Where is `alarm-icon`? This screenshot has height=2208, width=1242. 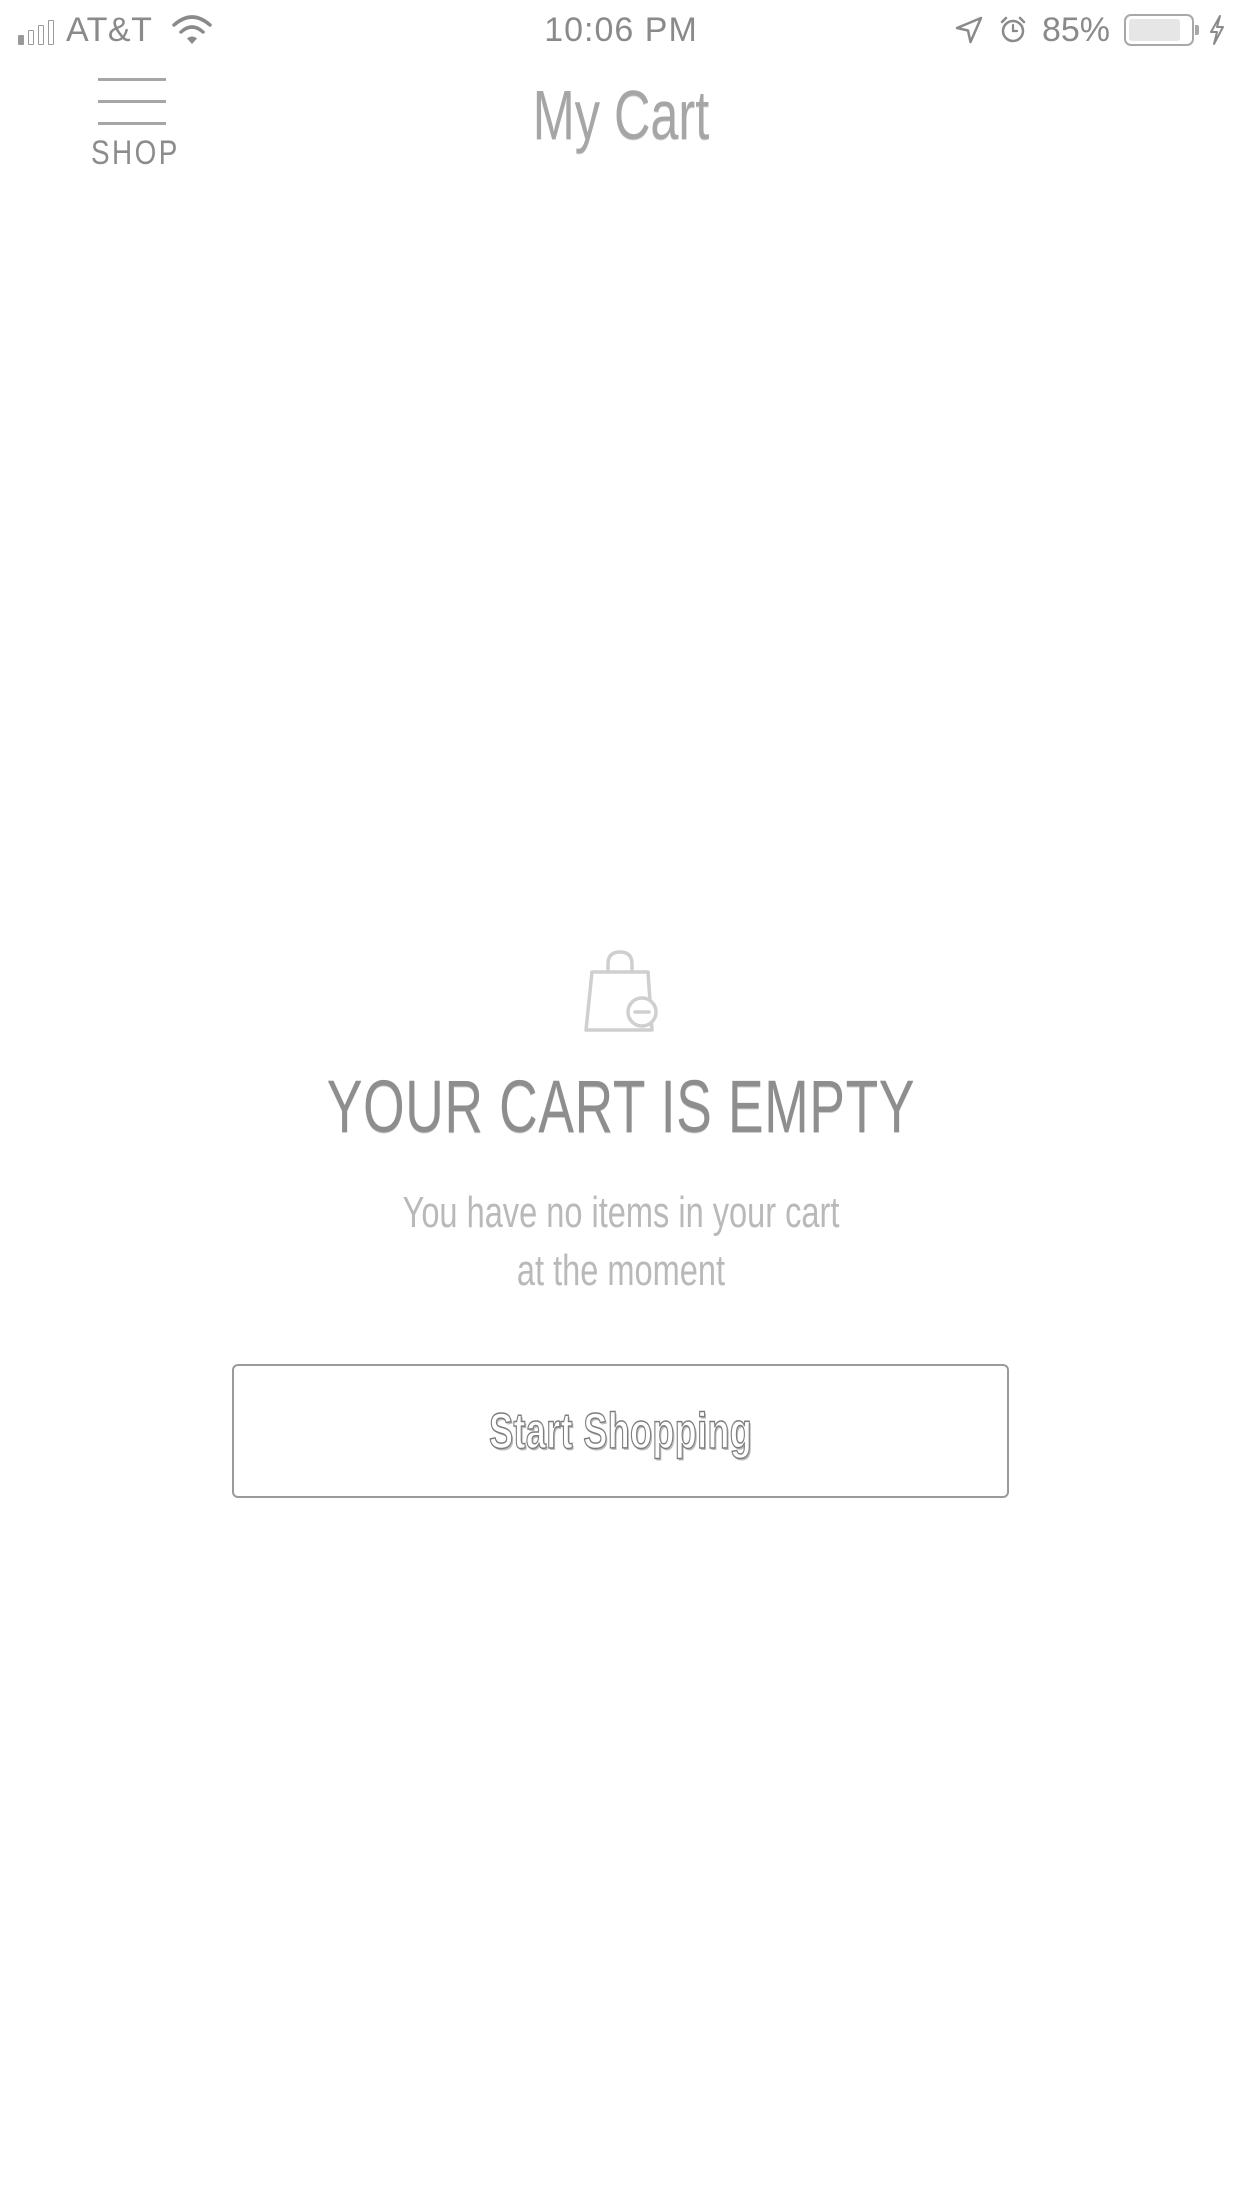
alarm-icon is located at coordinates (1013, 29).